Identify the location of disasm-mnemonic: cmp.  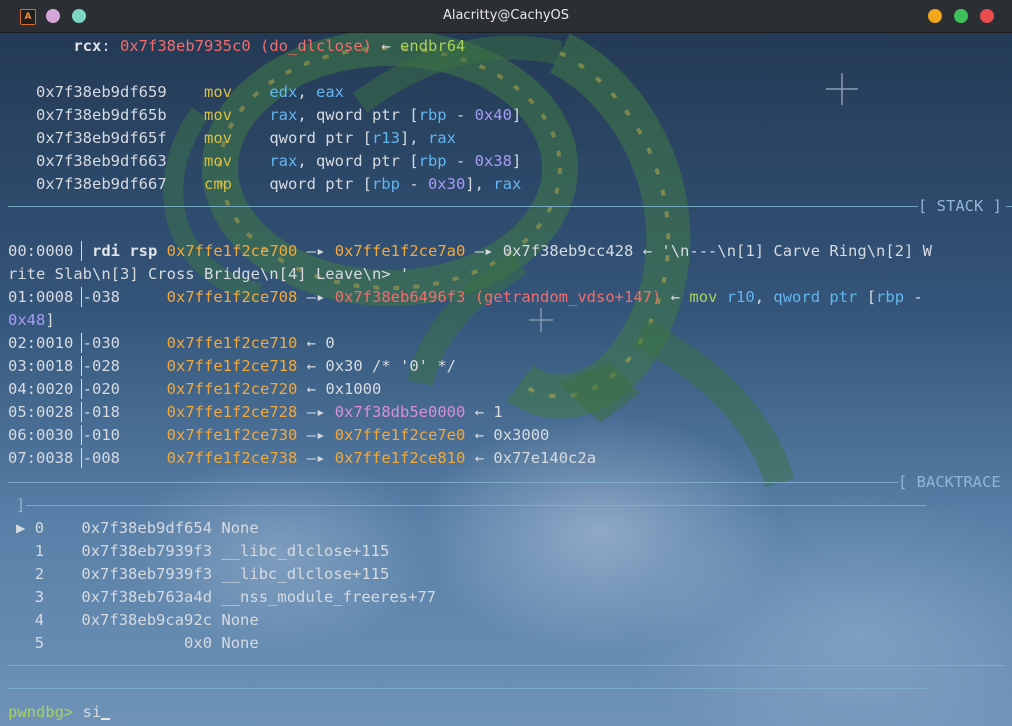
(217, 184).